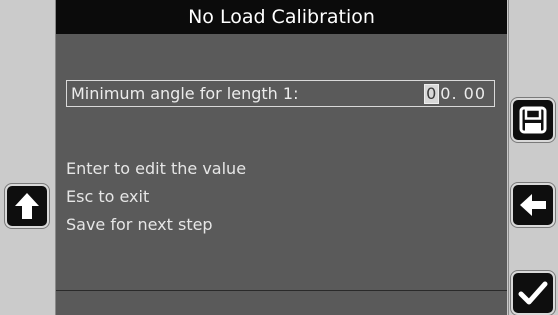 Image resolution: width=558 pixels, height=315 pixels. Describe the element at coordinates (281, 290) in the screenshot. I see `bottom-divider` at that location.